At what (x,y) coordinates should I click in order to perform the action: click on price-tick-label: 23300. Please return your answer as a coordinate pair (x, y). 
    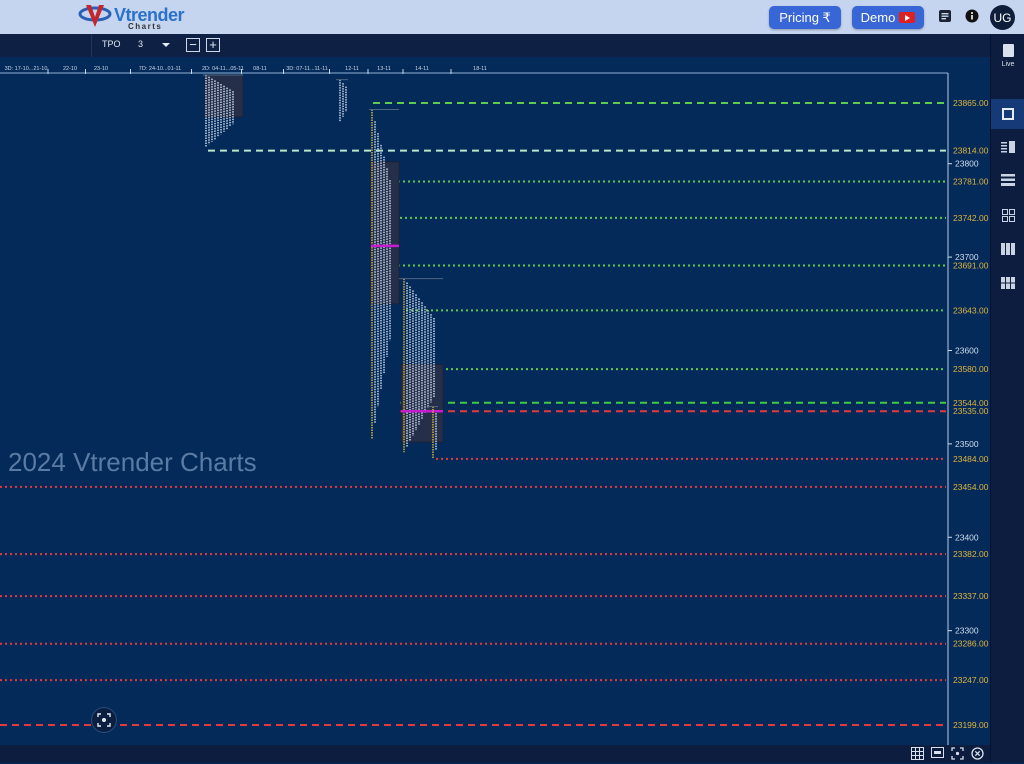
    Looking at the image, I should click on (967, 631).